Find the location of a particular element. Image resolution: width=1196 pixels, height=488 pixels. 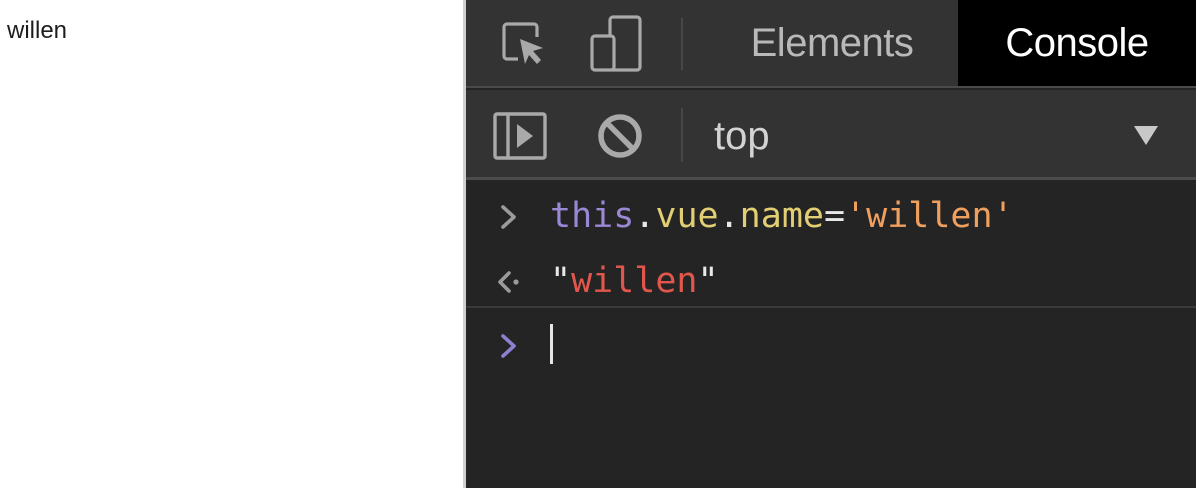

device-toolbar-icon is located at coordinates (616, 43).